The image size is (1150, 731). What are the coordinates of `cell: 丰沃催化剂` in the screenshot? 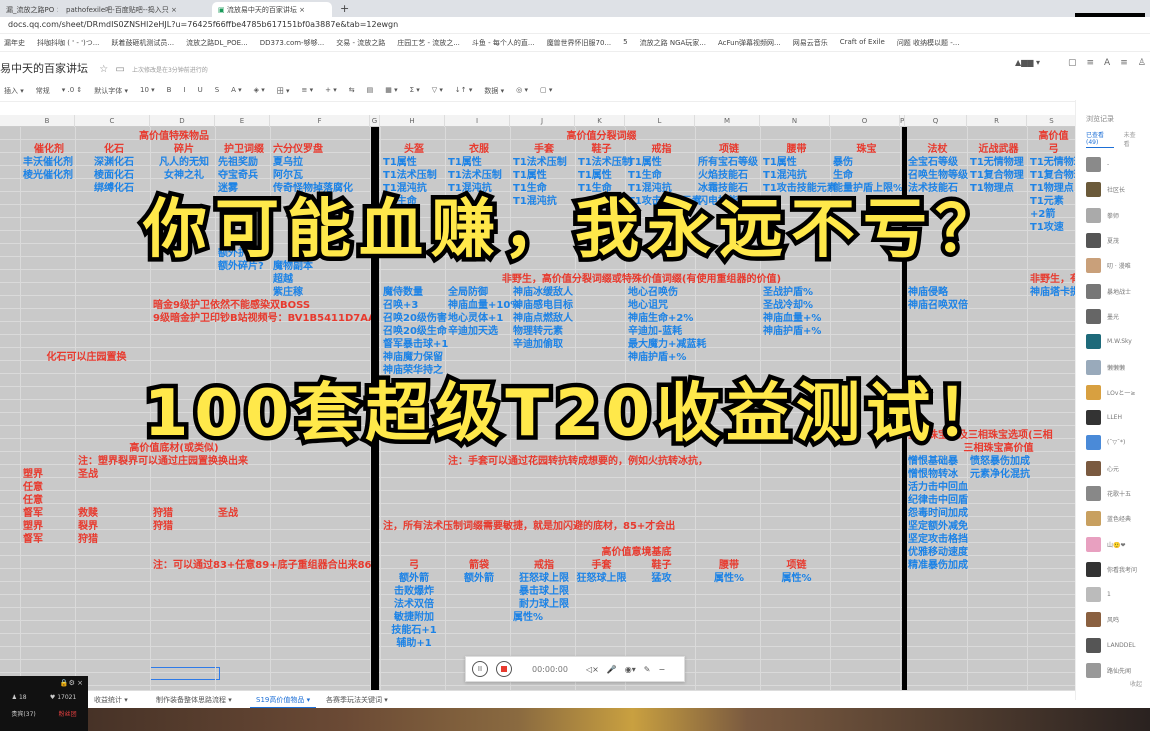 It's located at (49, 162).